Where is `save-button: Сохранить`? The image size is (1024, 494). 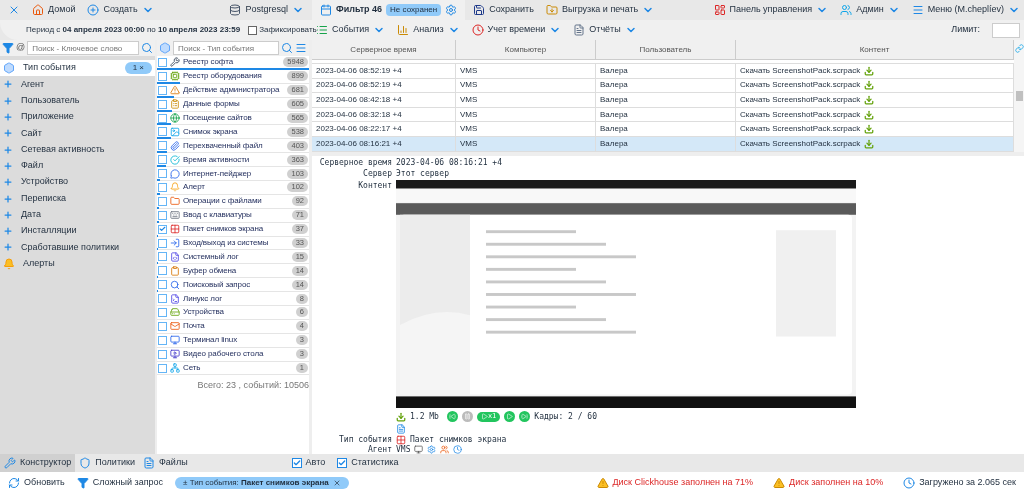 save-button: Сохранить is located at coordinates (503, 10).